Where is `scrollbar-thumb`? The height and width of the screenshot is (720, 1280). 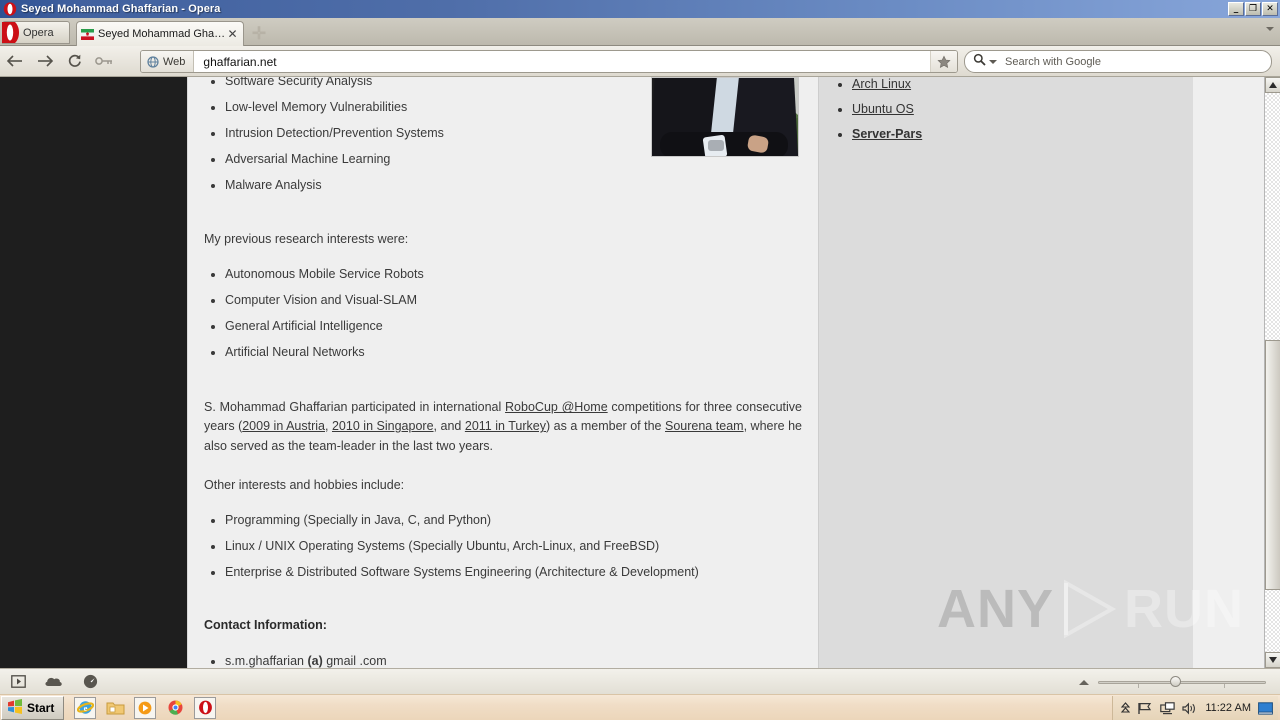 scrollbar-thumb is located at coordinates (1272, 465).